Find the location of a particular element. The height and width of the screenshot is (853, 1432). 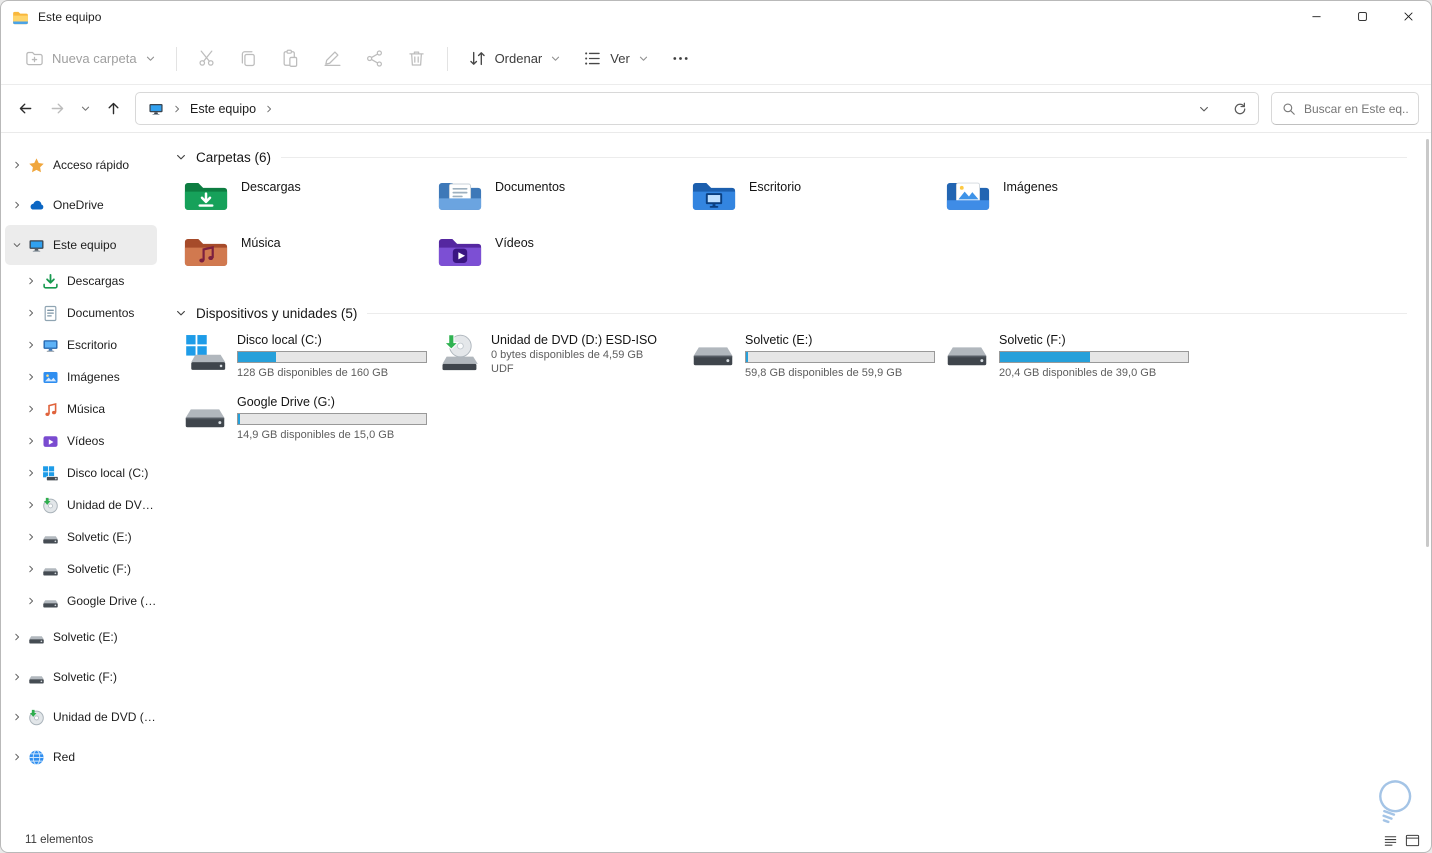

more-icon is located at coordinates (680, 58).